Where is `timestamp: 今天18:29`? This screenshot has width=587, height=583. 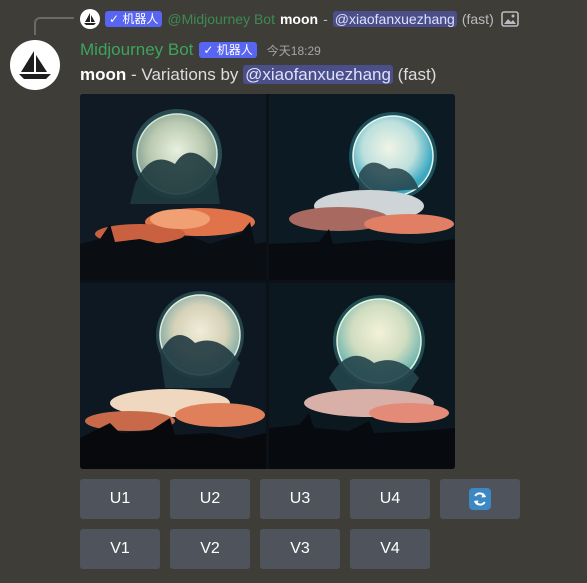
timestamp: 今天18:29 is located at coordinates (294, 50).